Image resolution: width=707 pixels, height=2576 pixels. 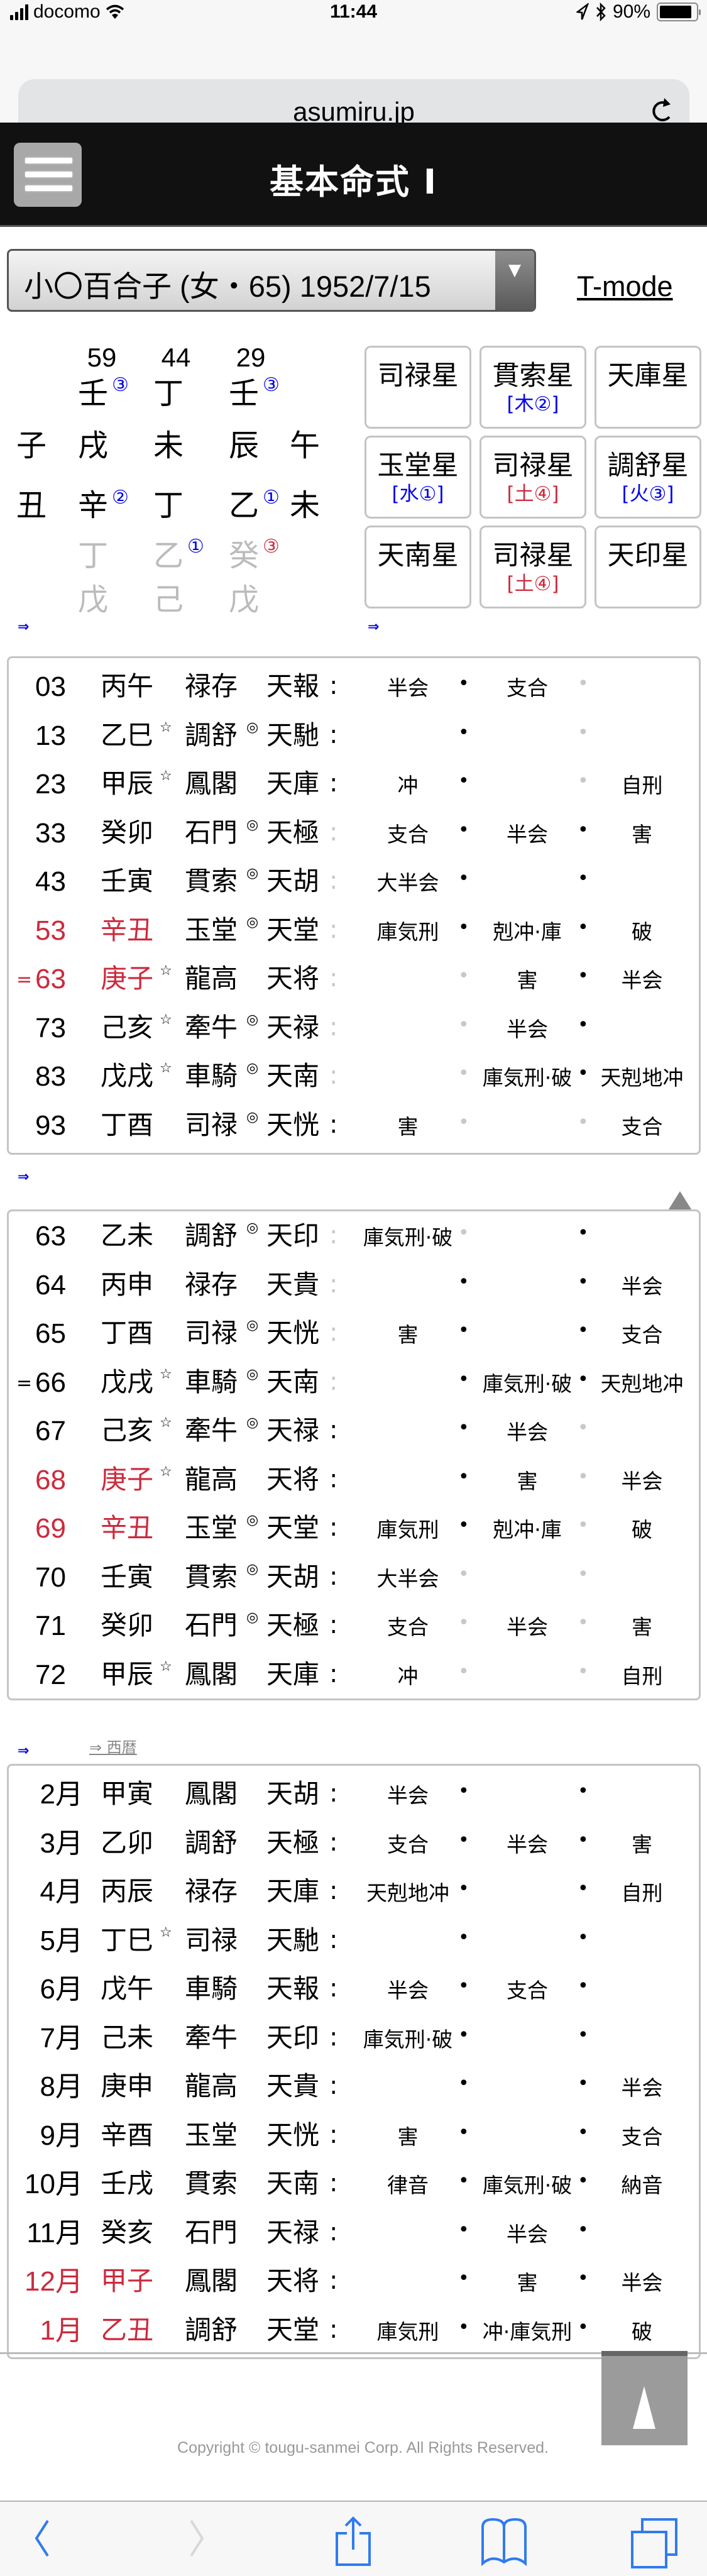 I want to click on relation-2: 庫気刑·破, so click(x=527, y=1077).